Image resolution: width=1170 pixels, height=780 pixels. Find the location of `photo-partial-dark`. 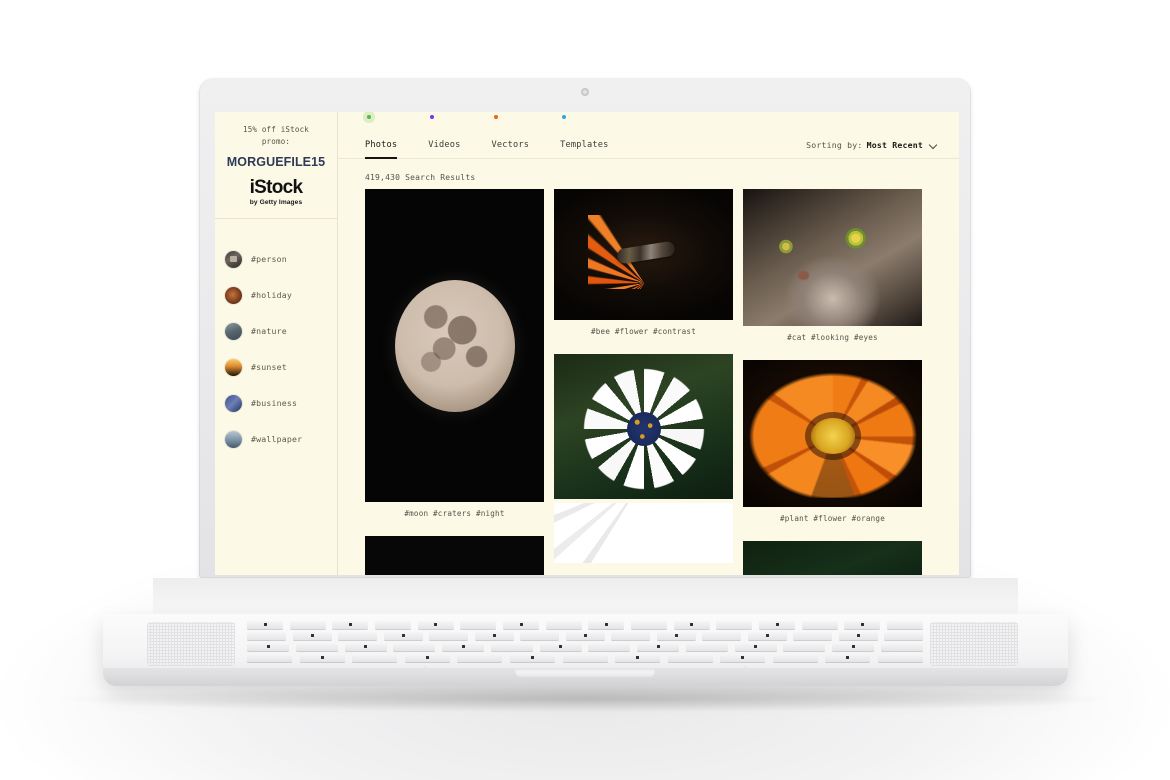

photo-partial-dark is located at coordinates (454, 555).